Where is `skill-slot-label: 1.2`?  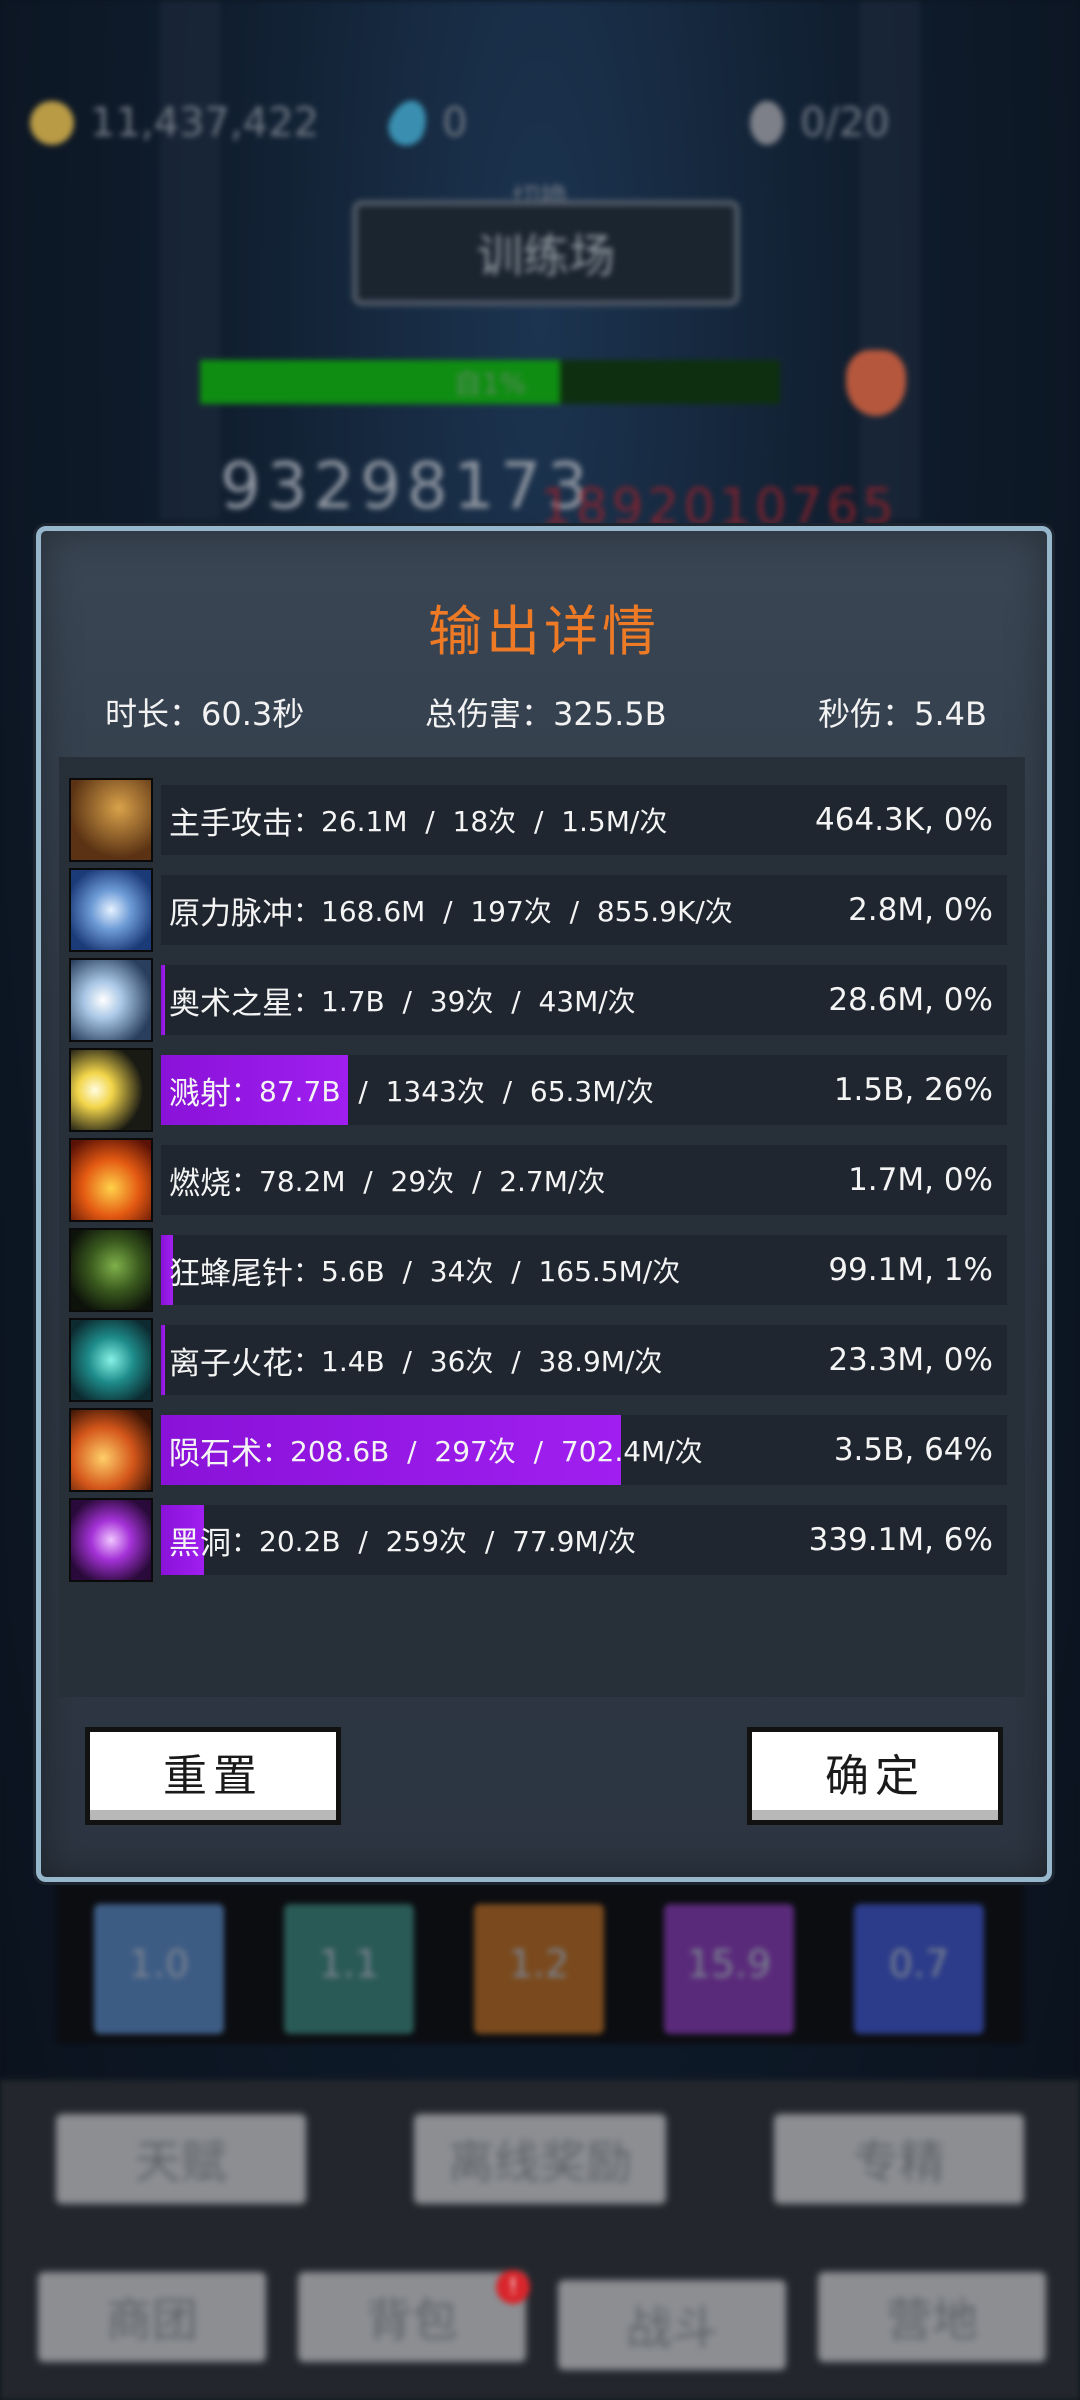
skill-slot-label: 1.2 is located at coordinates (539, 1964).